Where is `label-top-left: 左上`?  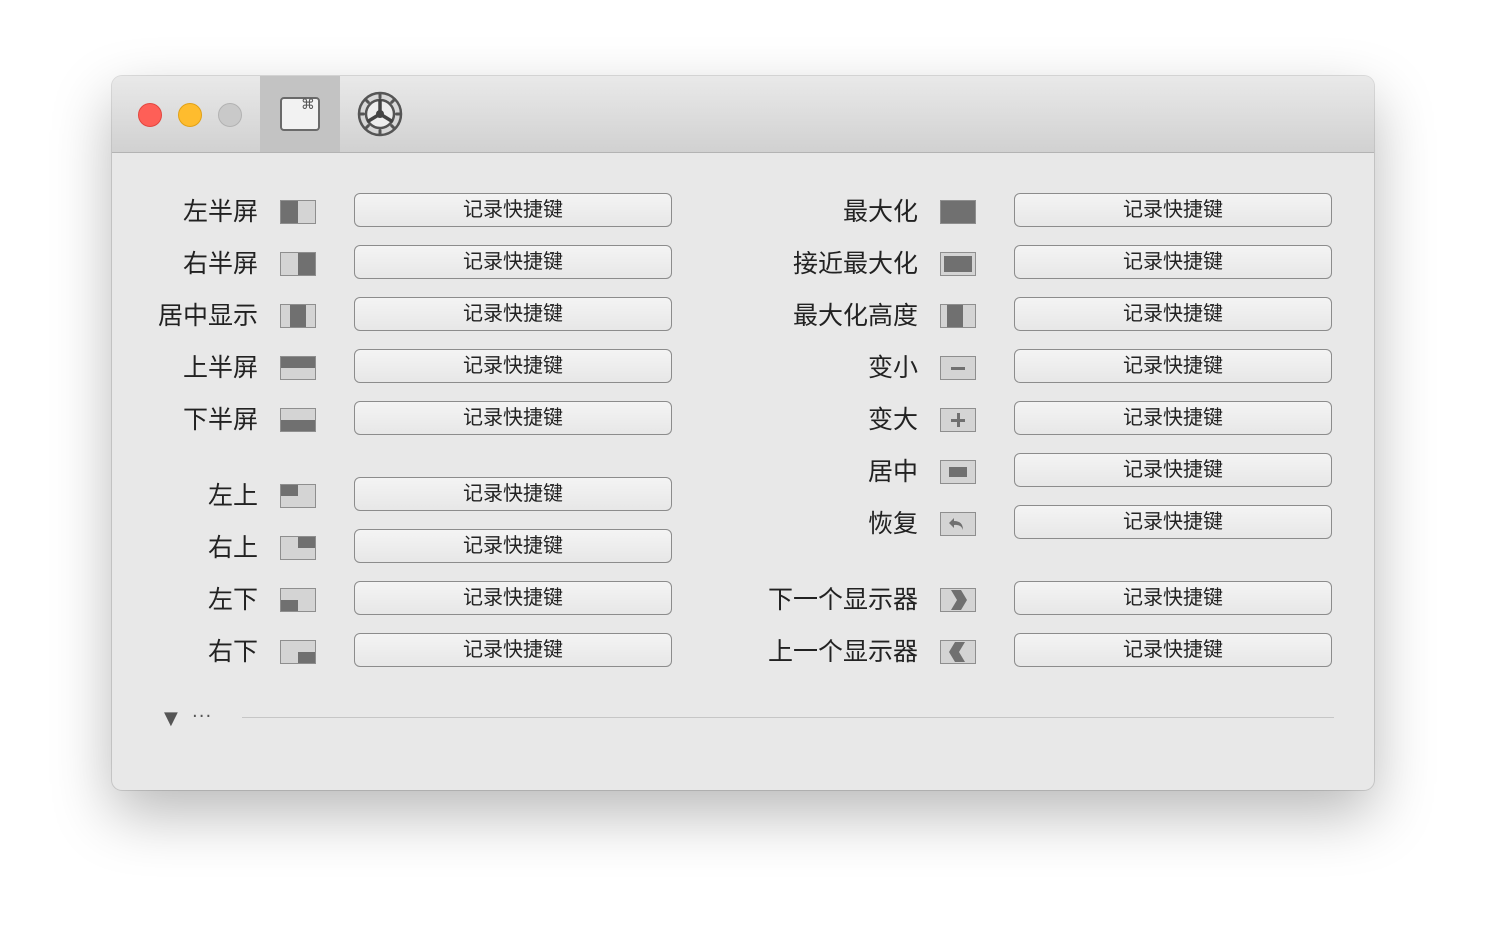
label-top-left: 左上 is located at coordinates (232, 495).